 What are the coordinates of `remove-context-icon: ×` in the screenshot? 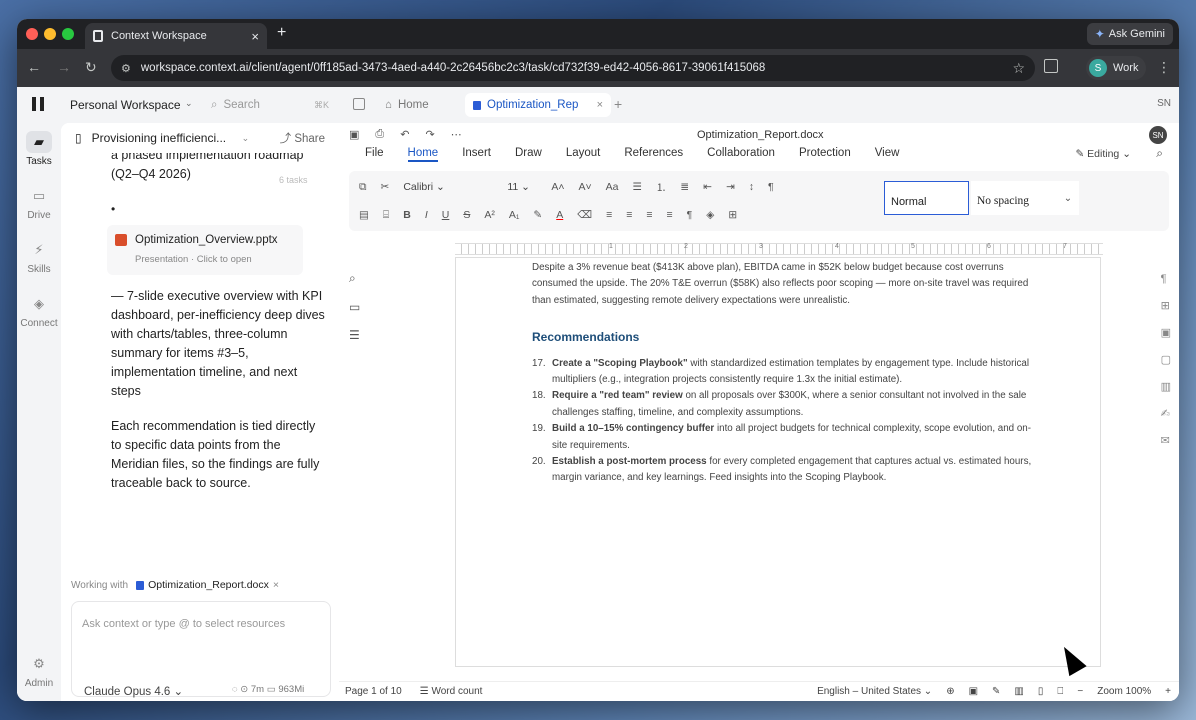 It's located at (276, 585).